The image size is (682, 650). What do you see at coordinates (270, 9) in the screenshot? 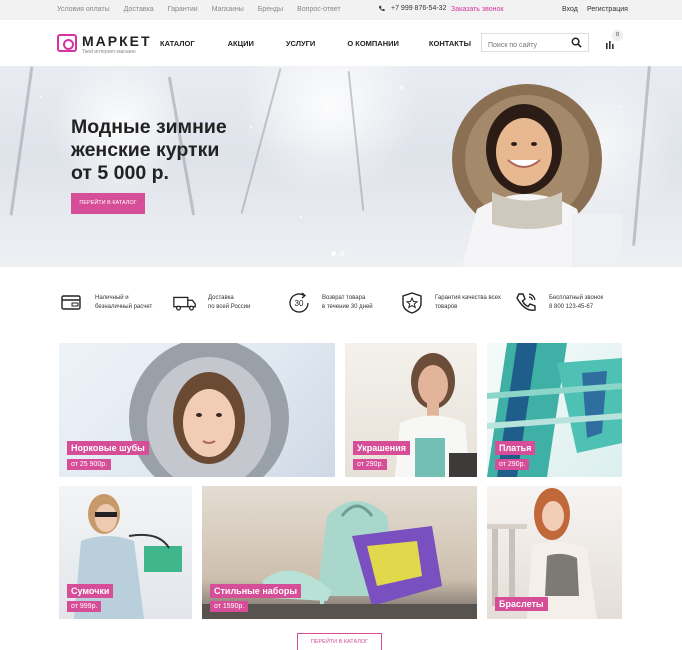
I see `top-link-brands: Бренды` at bounding box center [270, 9].